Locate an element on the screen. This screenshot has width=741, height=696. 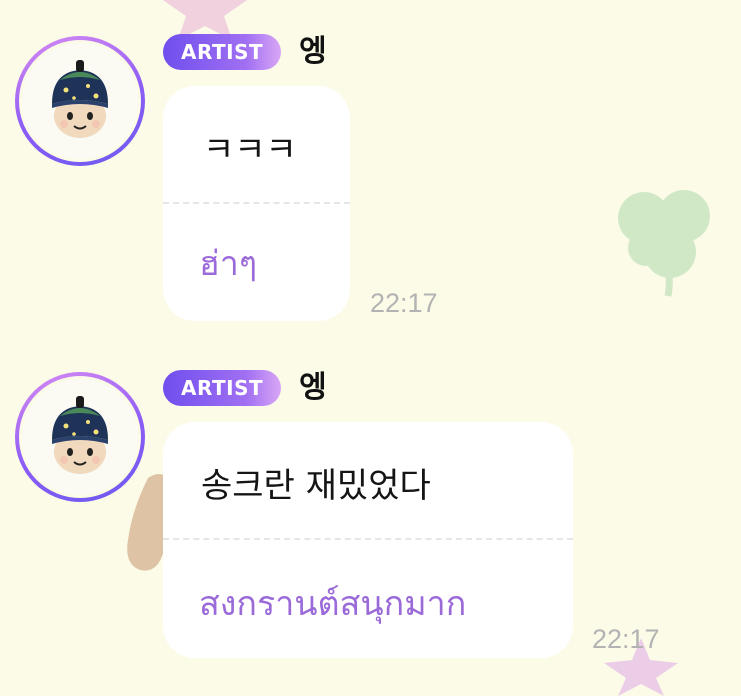
message-bubble: ㅋㅋㅋ ฮ่าๆ is located at coordinates (256, 203).